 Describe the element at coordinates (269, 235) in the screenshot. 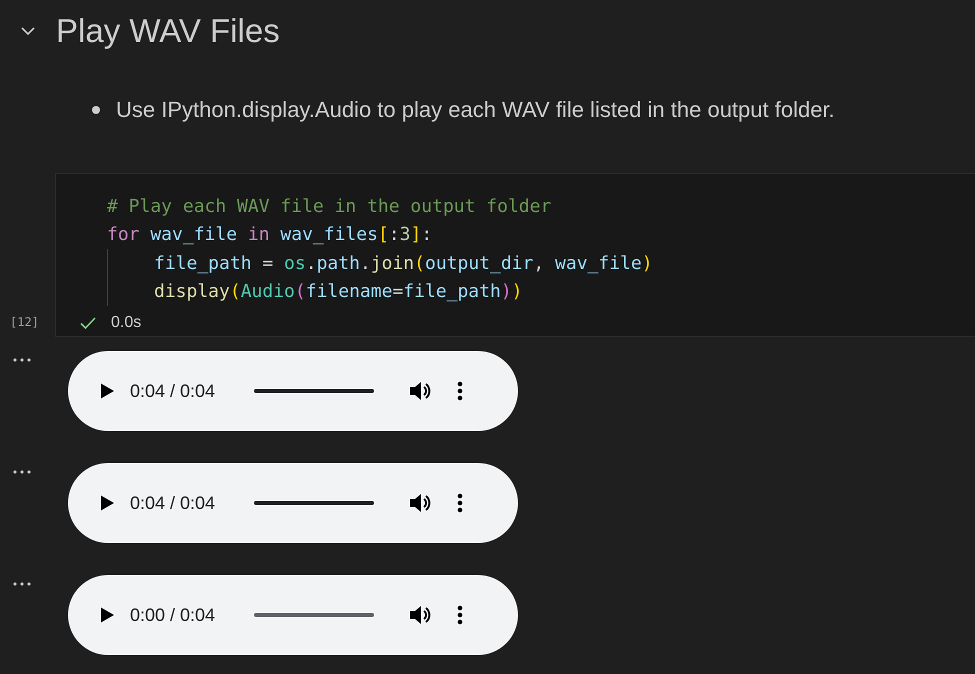

I see `code-line: for wav_file in wav_files[:3]:` at that location.